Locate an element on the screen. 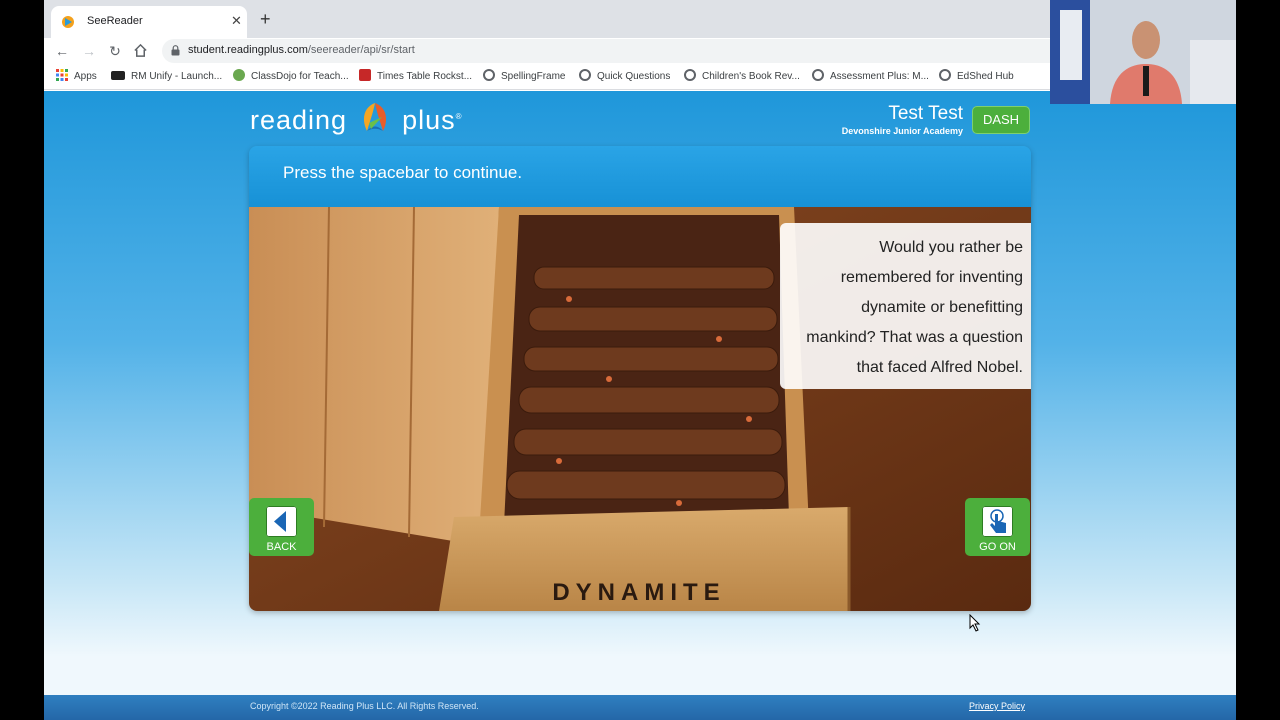 This screenshot has height=720, width=1280. bookmark-label: Quick Questions is located at coordinates (634, 76).